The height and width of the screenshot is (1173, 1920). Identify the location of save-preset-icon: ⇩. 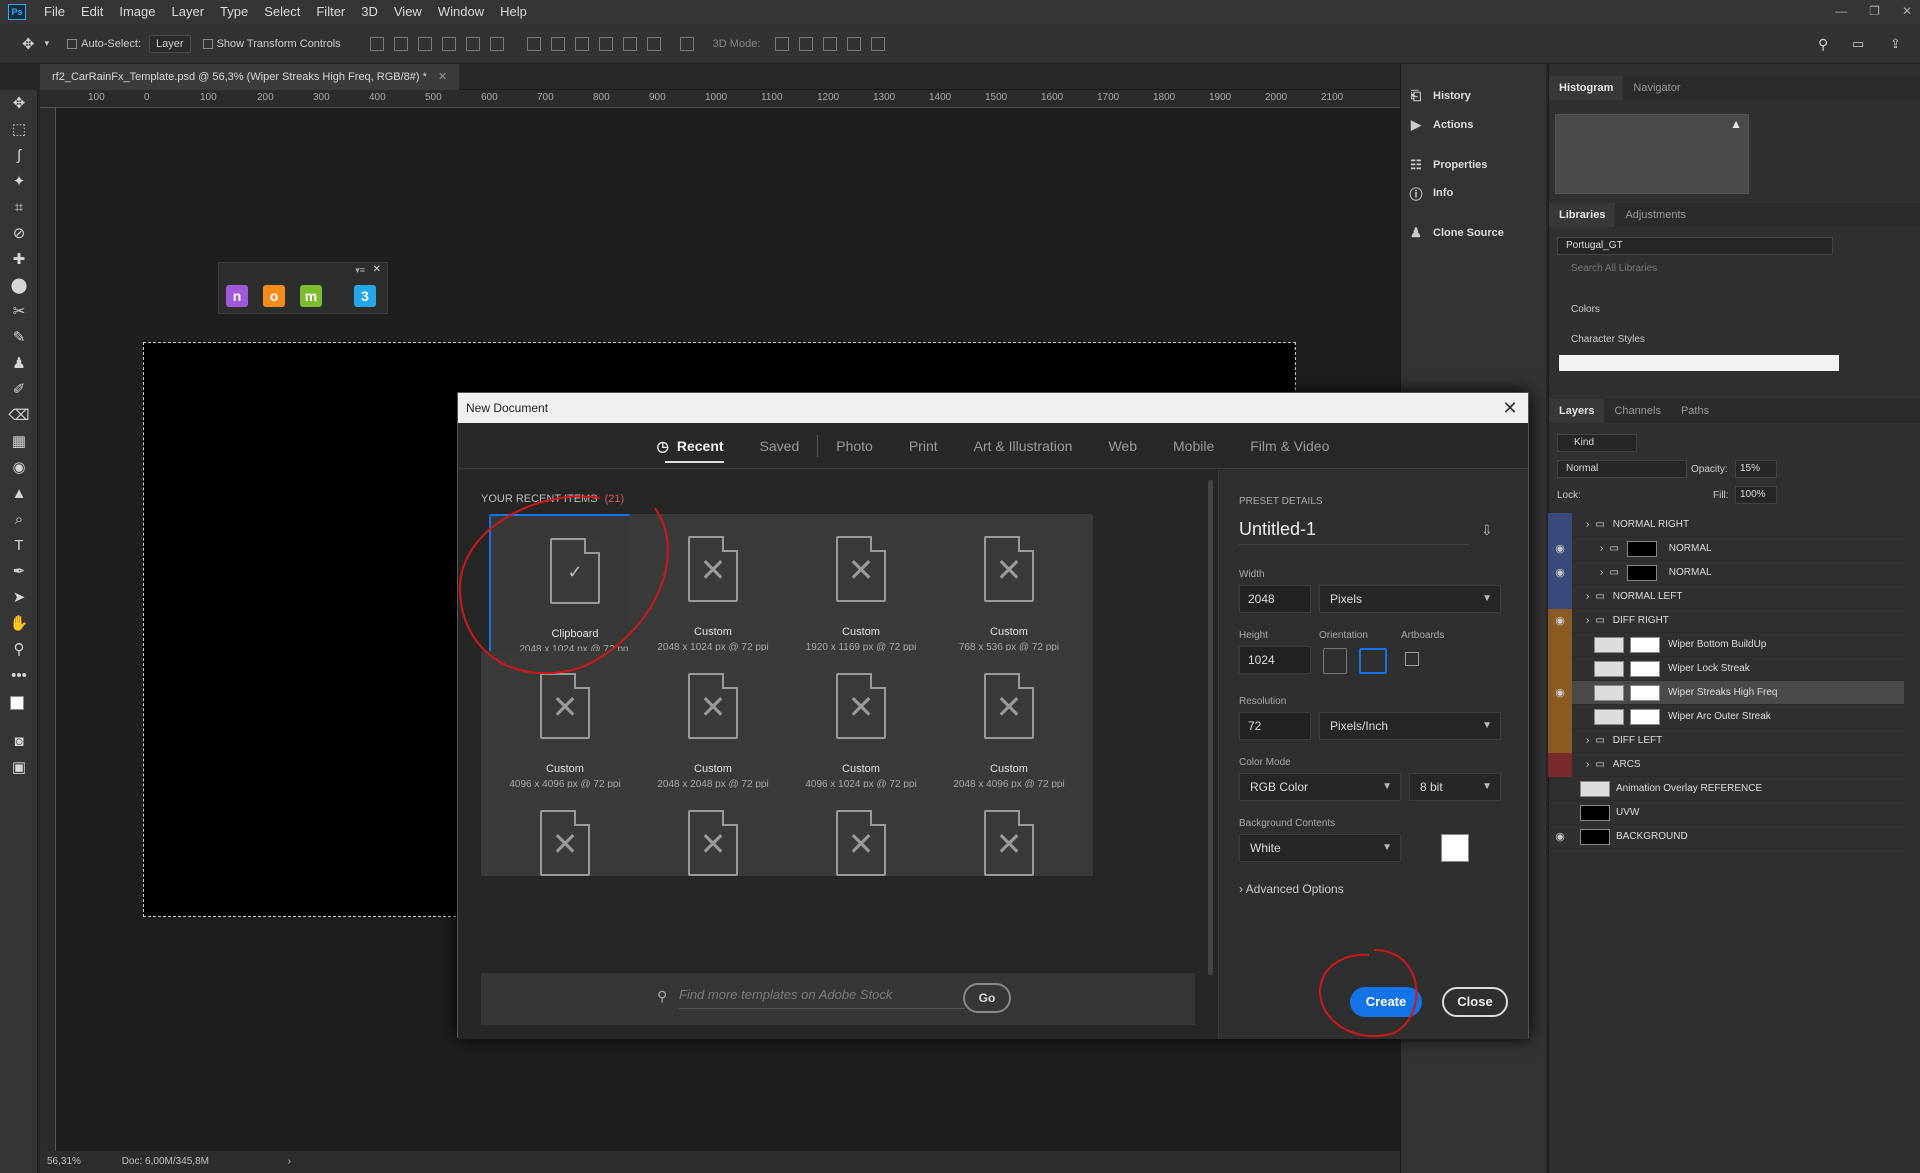
(1487, 530).